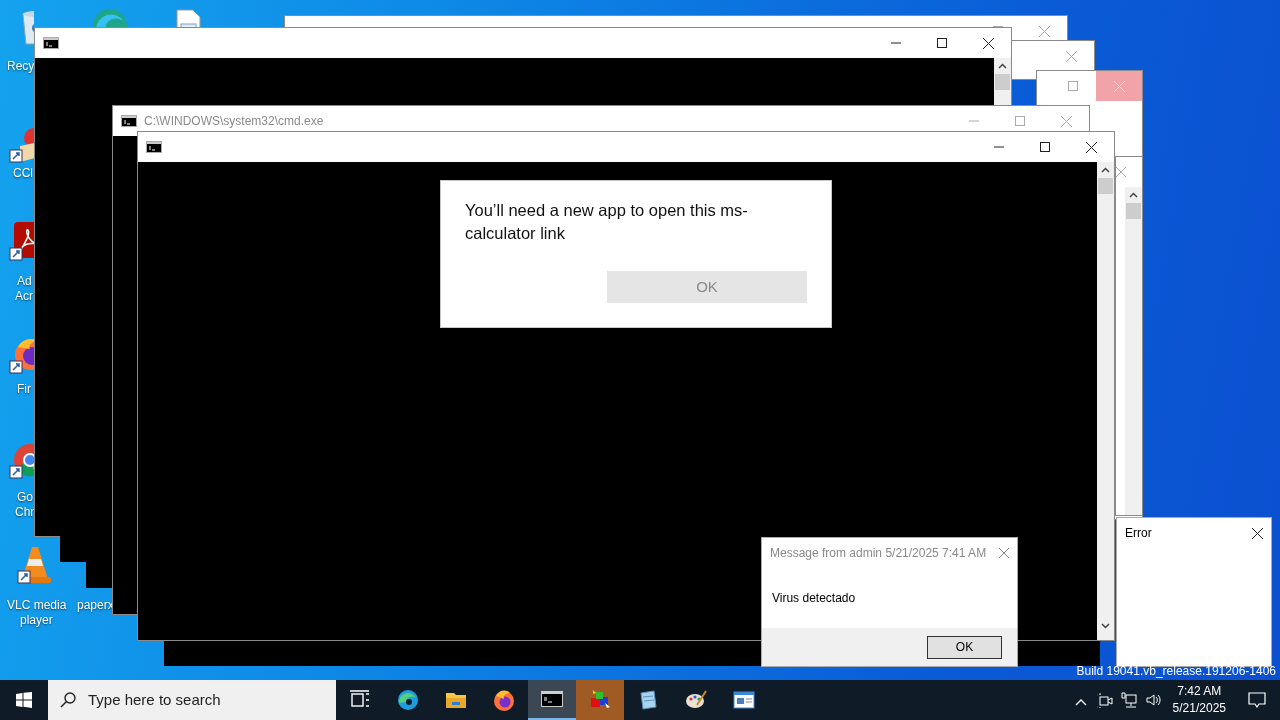 The width and height of the screenshot is (1280, 720). Describe the element at coordinates (201, 700) in the screenshot. I see `search-field: Type here to search` at that location.